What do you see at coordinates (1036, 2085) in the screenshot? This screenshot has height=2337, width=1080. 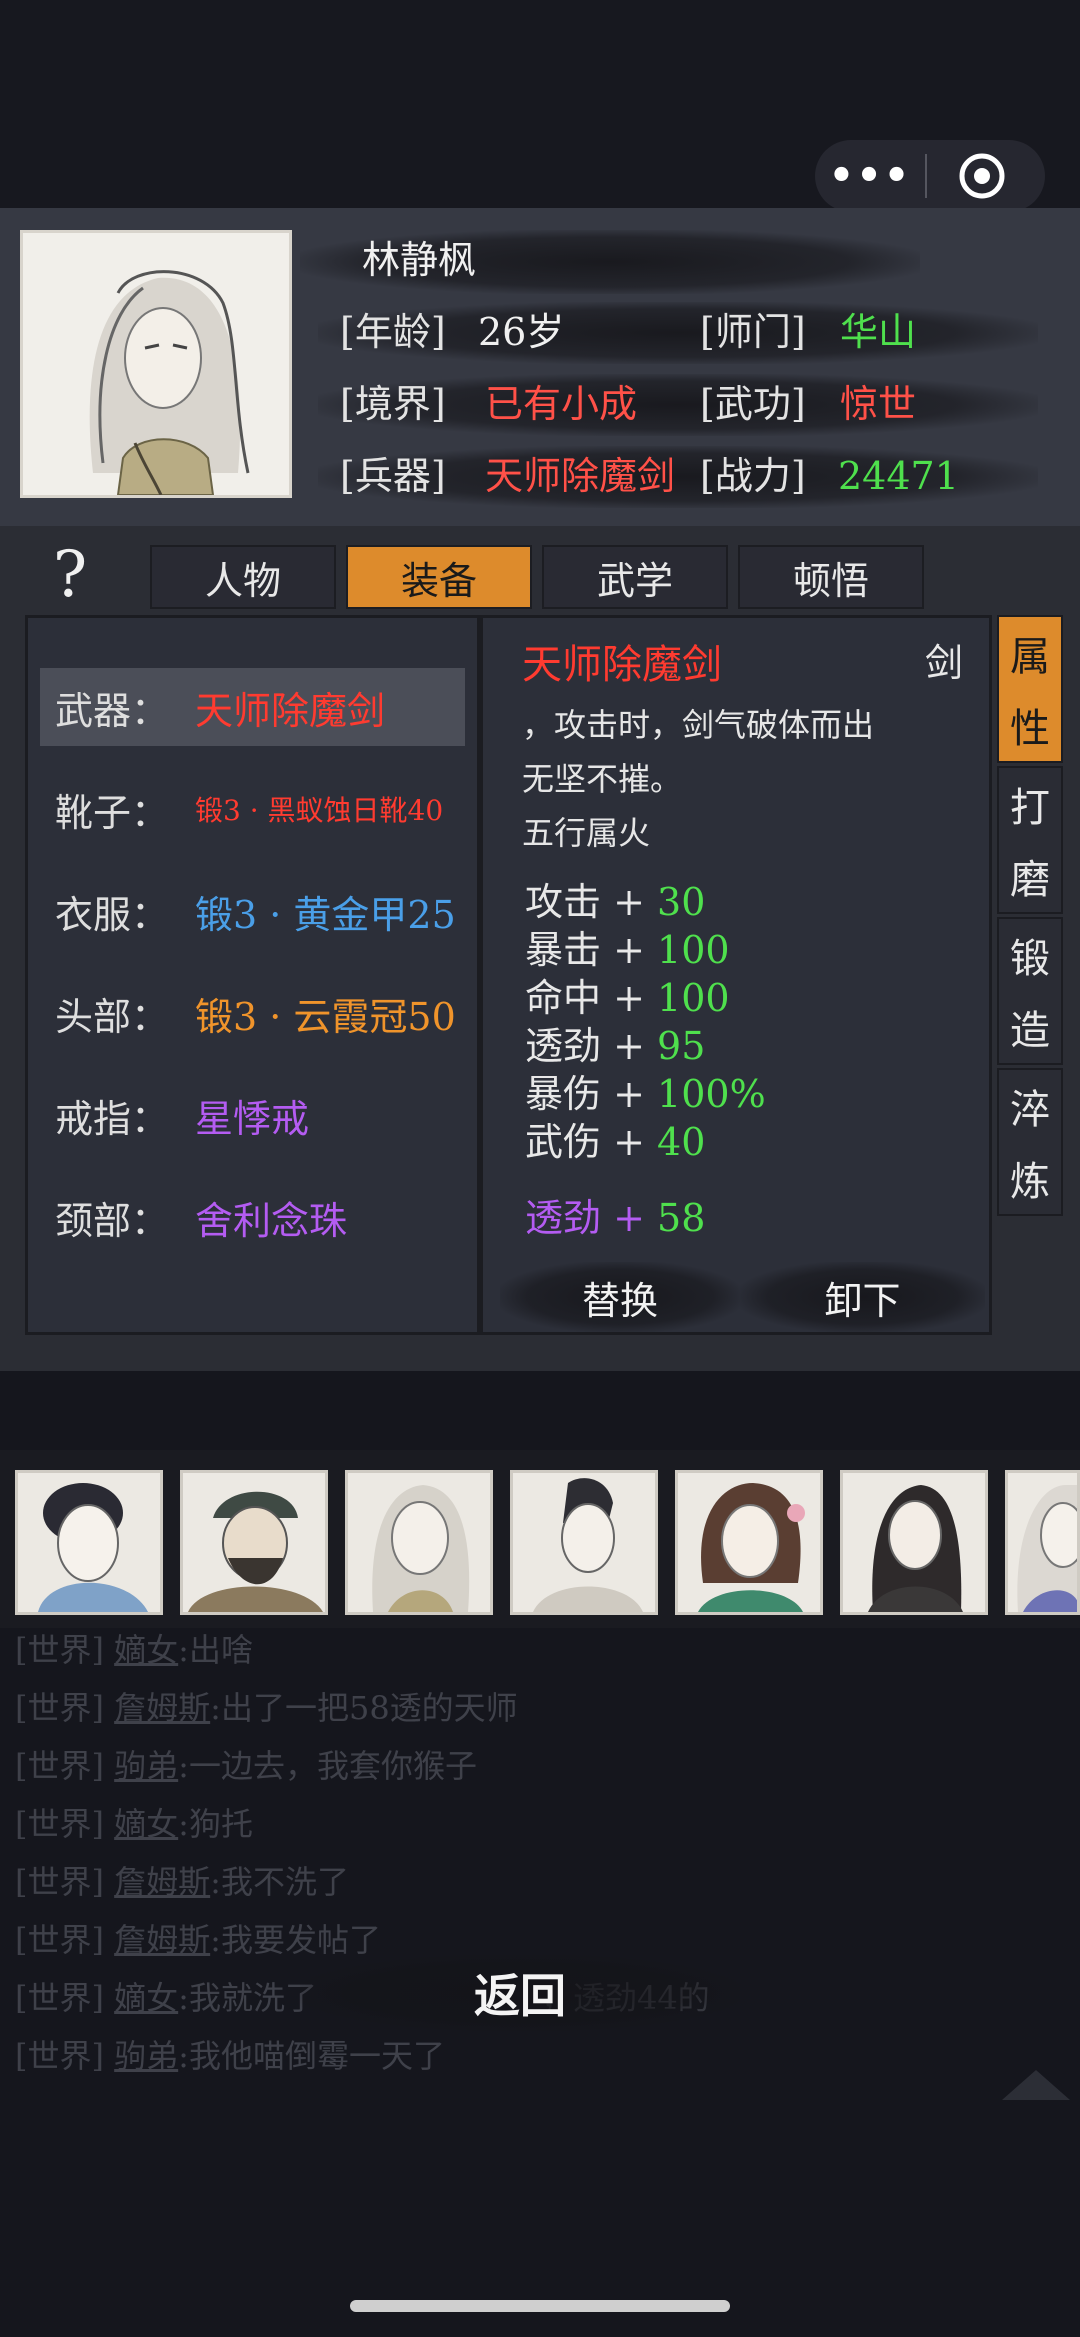 I see `scroll-up-icon` at bounding box center [1036, 2085].